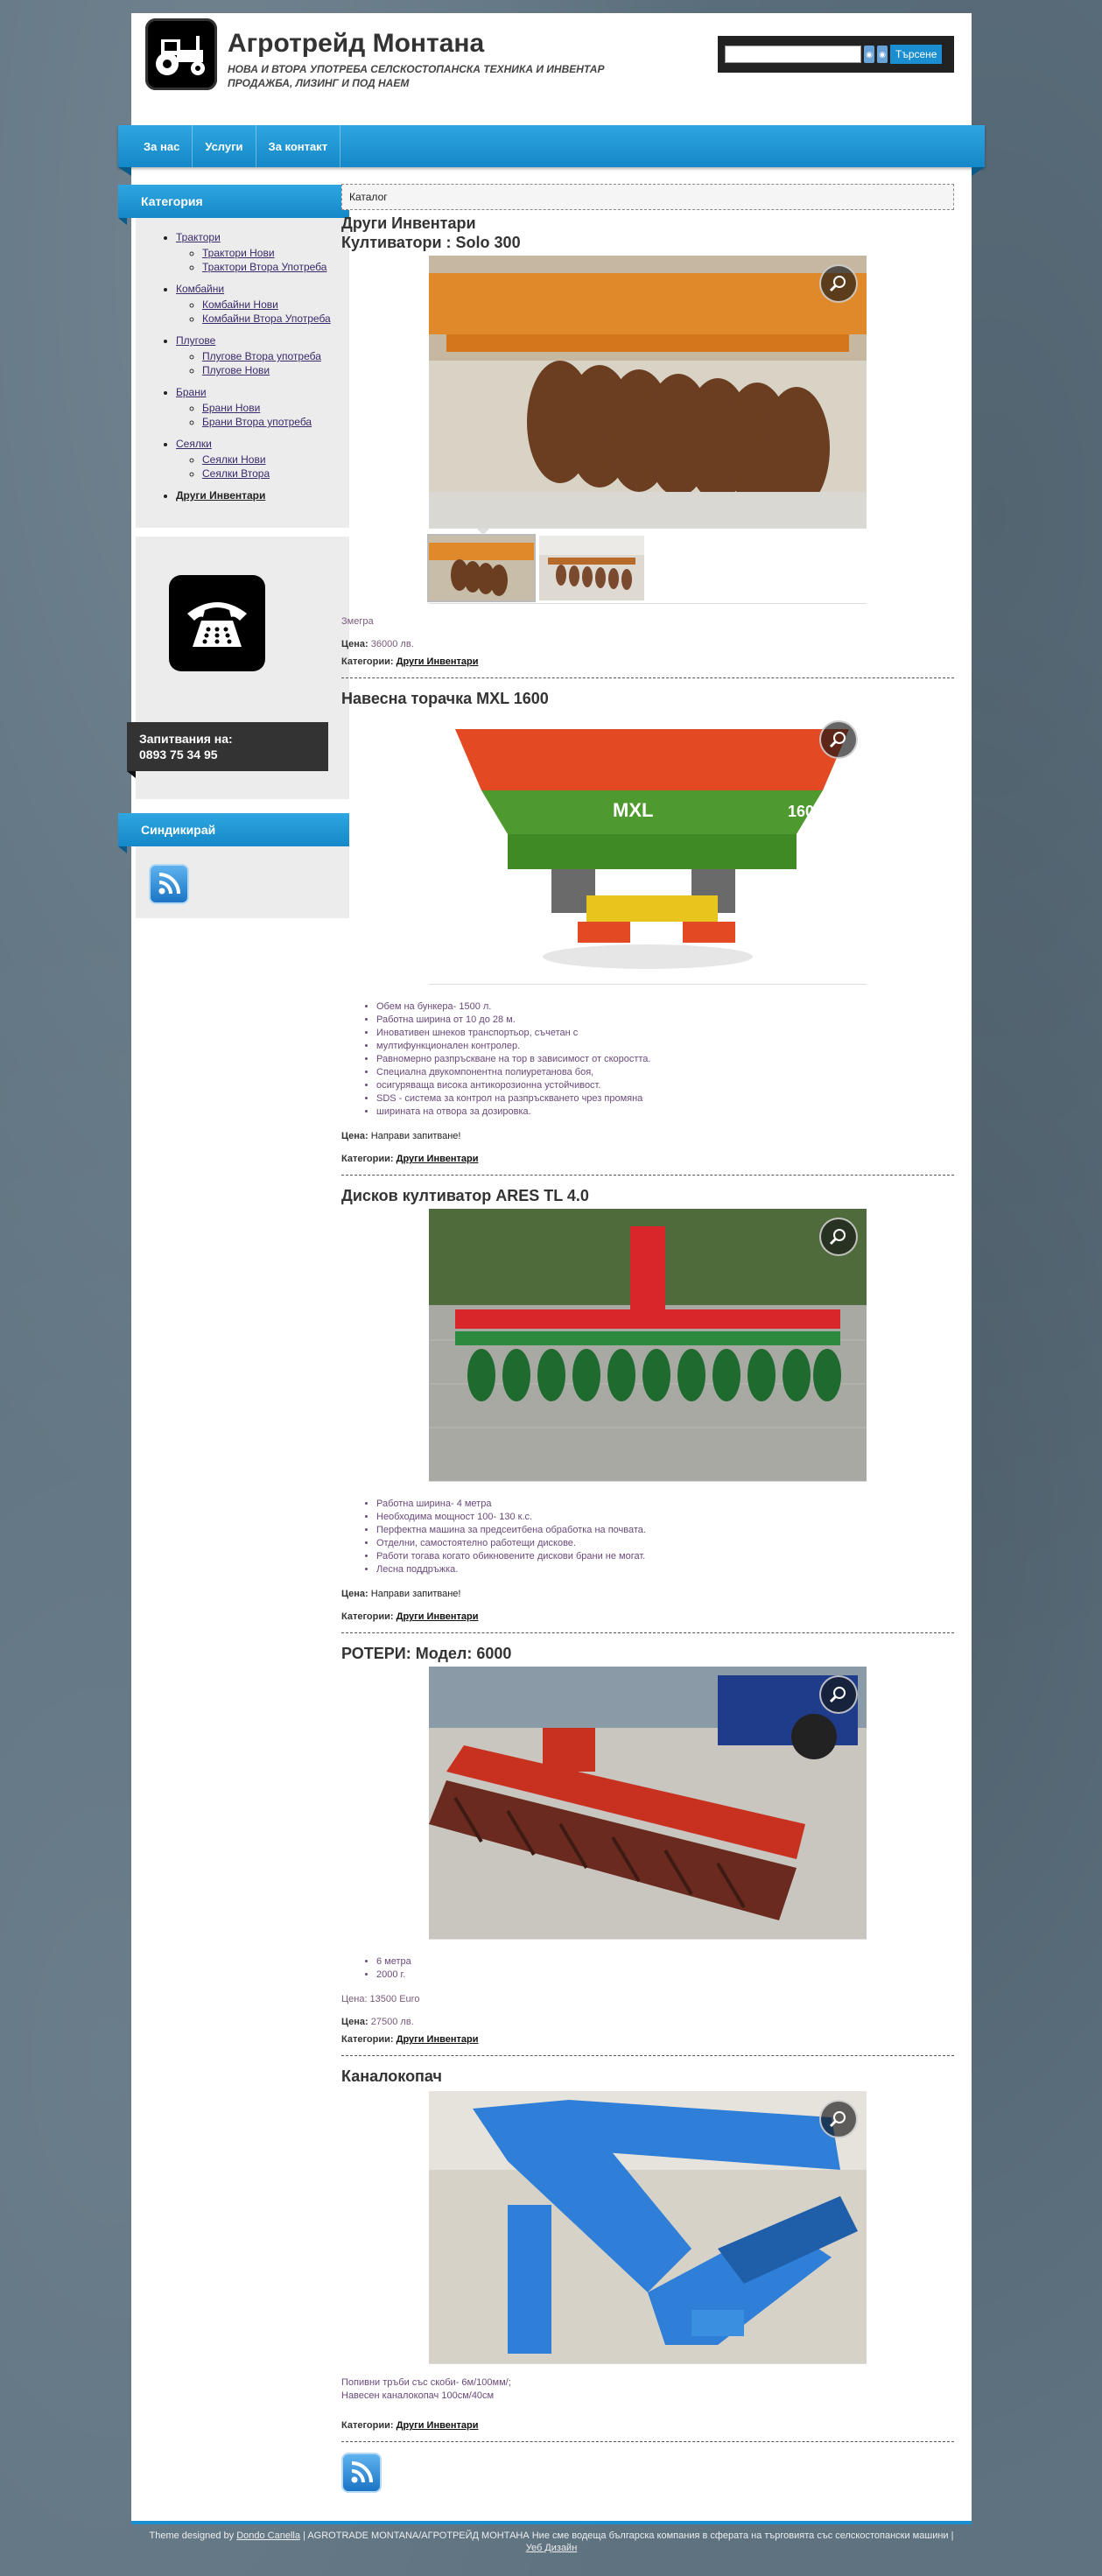 This screenshot has height=2576, width=1102. What do you see at coordinates (665, 1505) in the screenshot?
I see `list-item: Работна ширина- 4 метра` at bounding box center [665, 1505].